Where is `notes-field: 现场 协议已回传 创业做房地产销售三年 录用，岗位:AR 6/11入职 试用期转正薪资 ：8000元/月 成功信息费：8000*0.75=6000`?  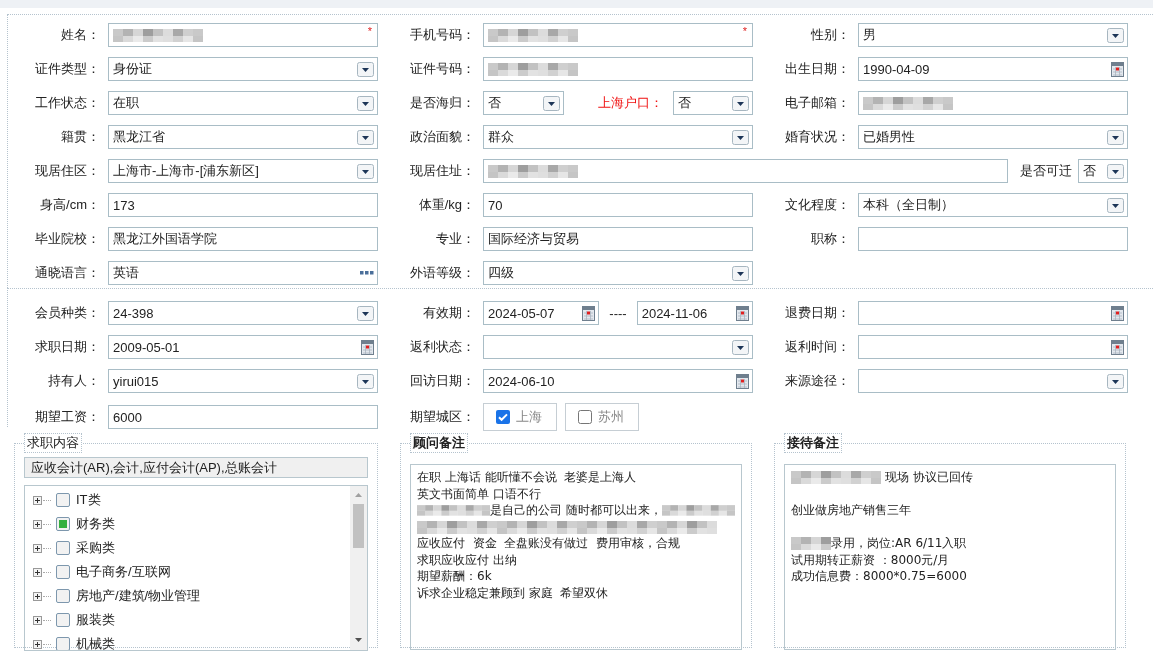
notes-field: 现场 协议已回传 创业做房地产销售三年 录用，岗位:AR 6/11入职 试用期转正薪资 ：8000元/月 成功信息费：8000*0.75=6000 is located at coordinates (950, 557).